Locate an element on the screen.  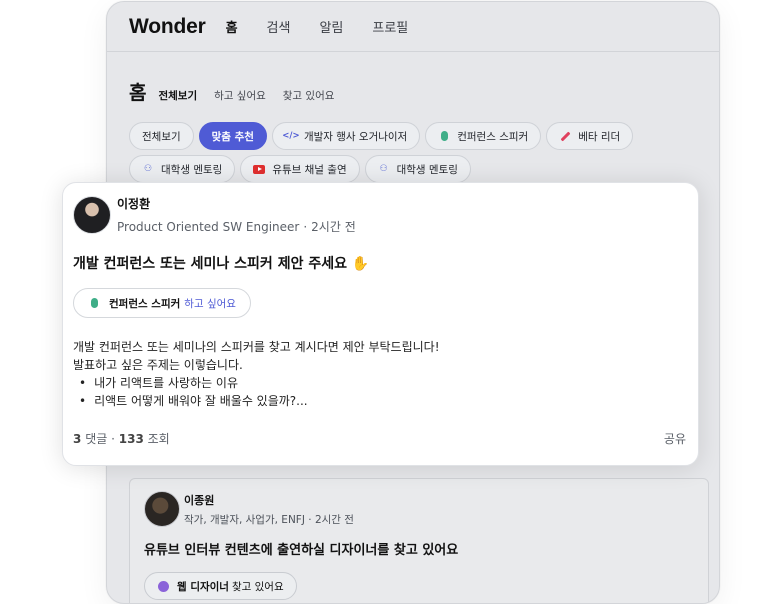
comment-count: 3 is located at coordinates (77, 439).